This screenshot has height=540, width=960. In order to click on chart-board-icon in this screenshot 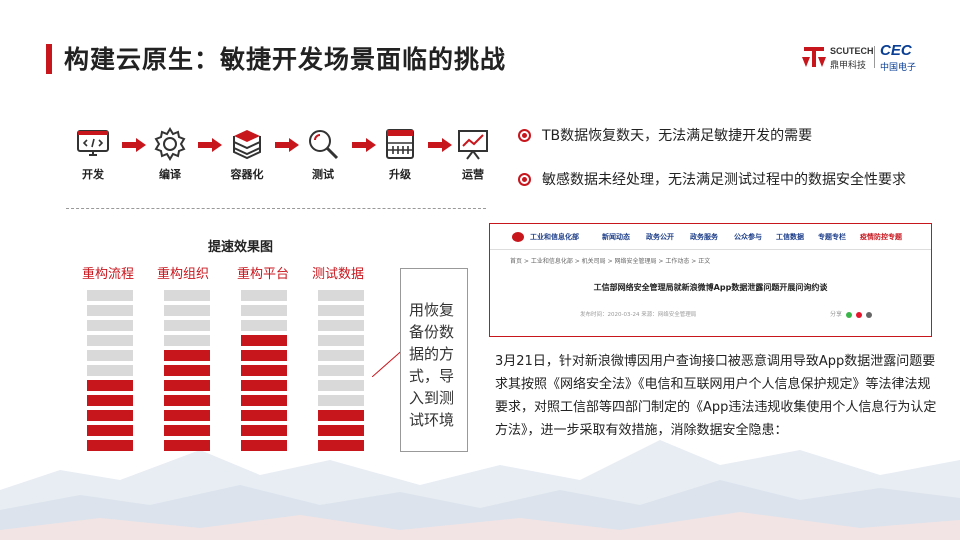, I will do `click(473, 145)`.